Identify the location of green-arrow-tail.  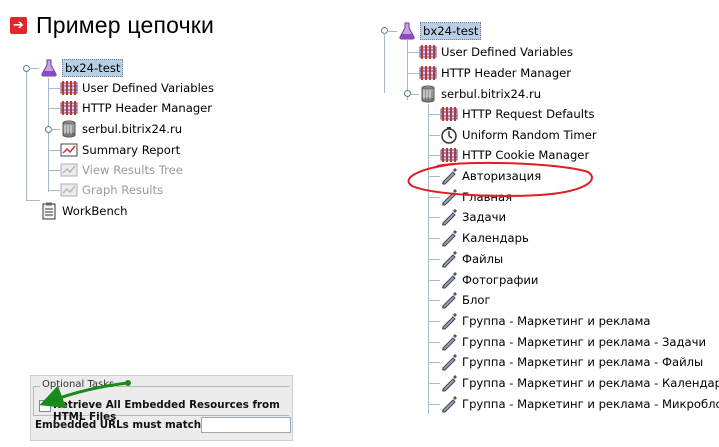
(128, 383).